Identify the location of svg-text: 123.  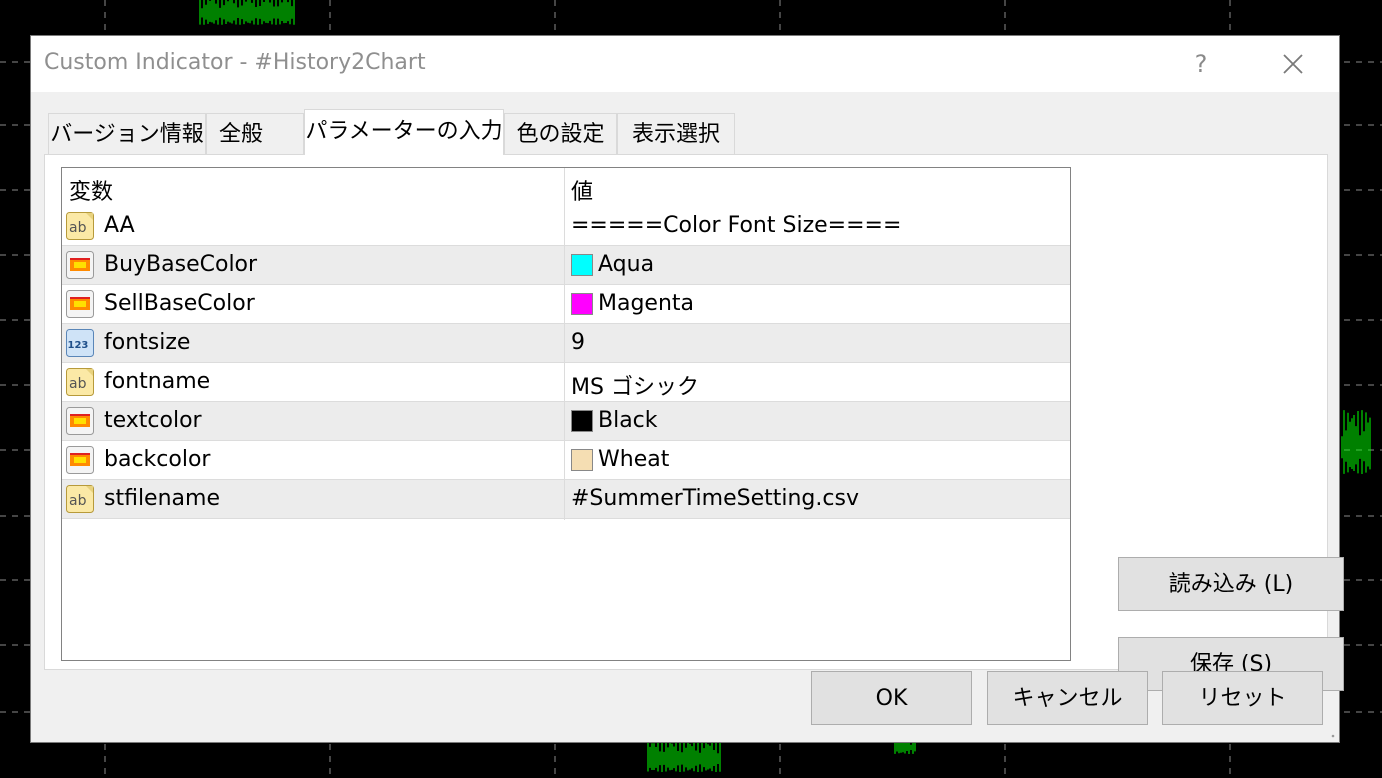
(78, 345).